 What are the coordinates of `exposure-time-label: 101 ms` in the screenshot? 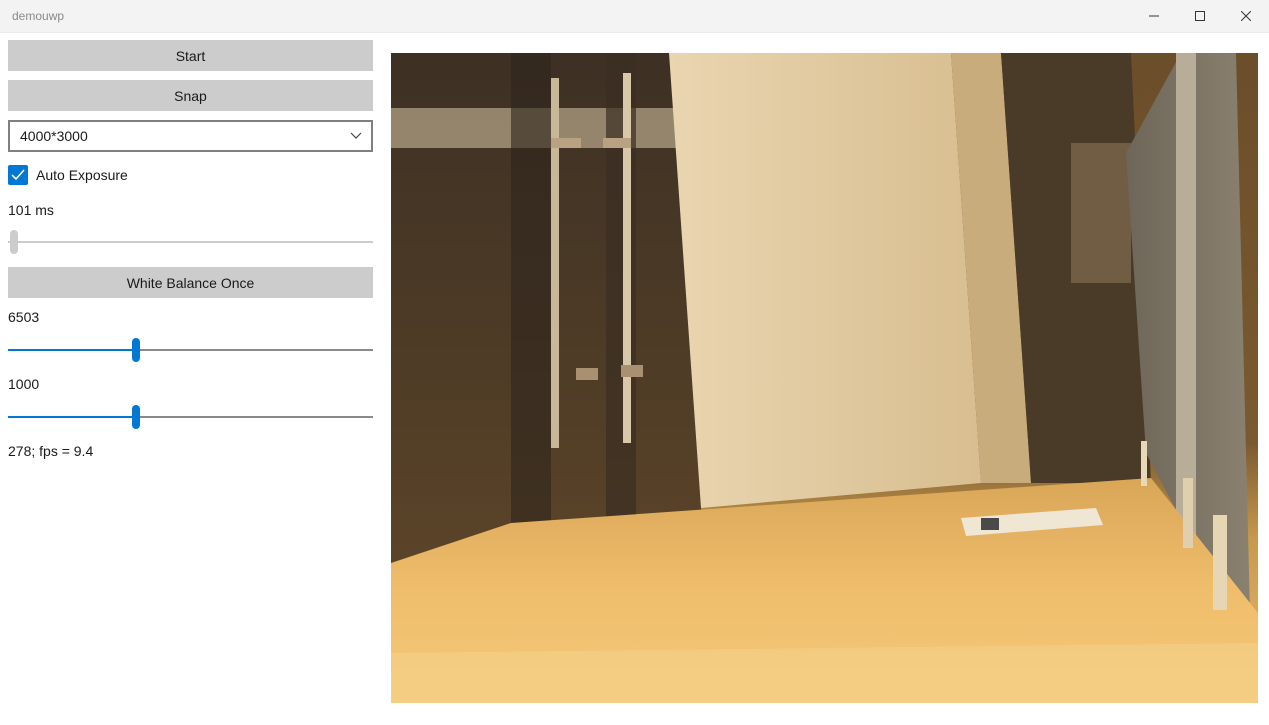 It's located at (31, 210).